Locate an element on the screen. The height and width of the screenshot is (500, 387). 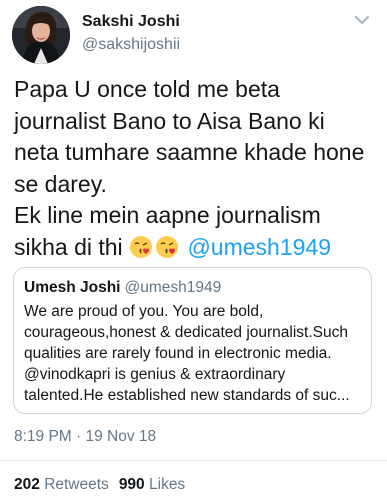
author-name: Sakshi Joshi is located at coordinates (131, 22).